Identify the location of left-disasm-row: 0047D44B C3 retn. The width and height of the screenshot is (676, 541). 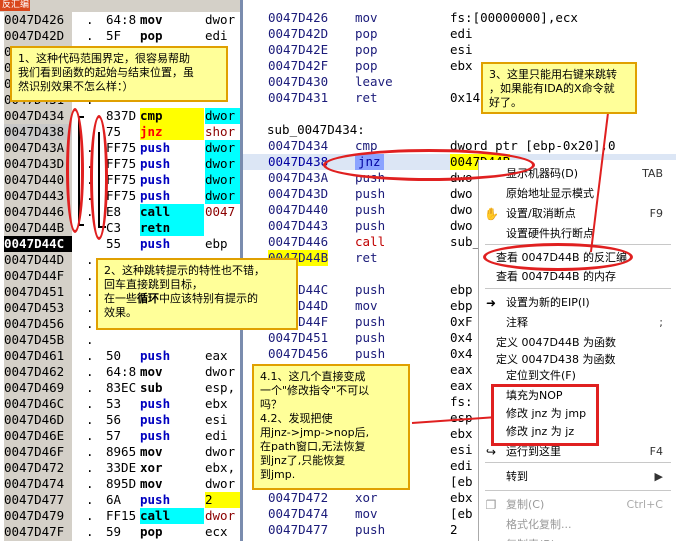
(120, 228).